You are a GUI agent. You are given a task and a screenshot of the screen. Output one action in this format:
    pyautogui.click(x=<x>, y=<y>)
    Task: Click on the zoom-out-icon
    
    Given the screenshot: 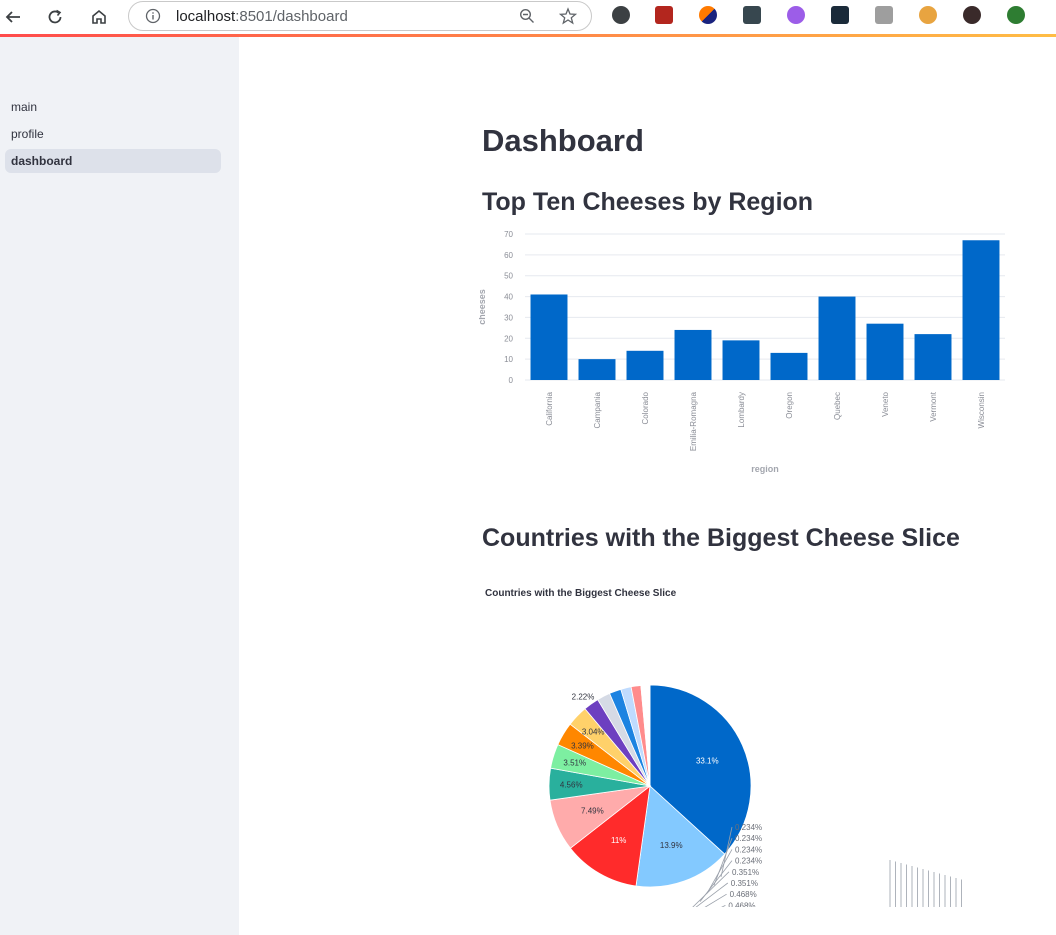 What is the action you would take?
    pyautogui.click(x=527, y=16)
    